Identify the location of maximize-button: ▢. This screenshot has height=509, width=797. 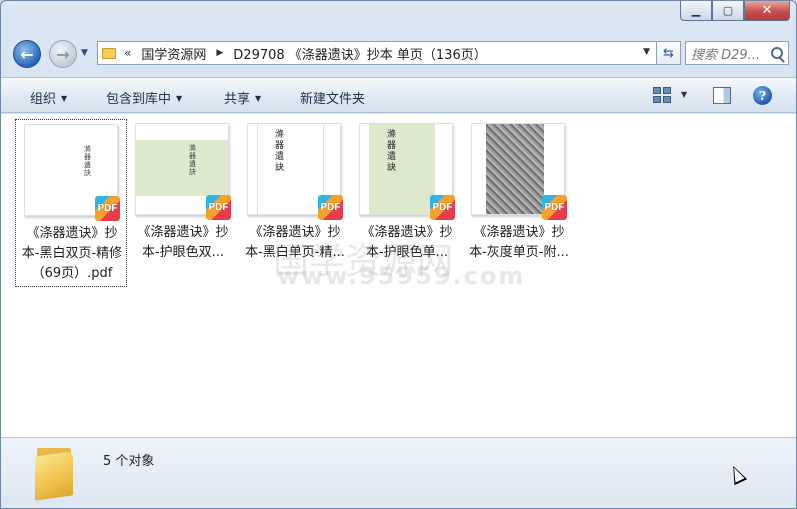
(728, 11).